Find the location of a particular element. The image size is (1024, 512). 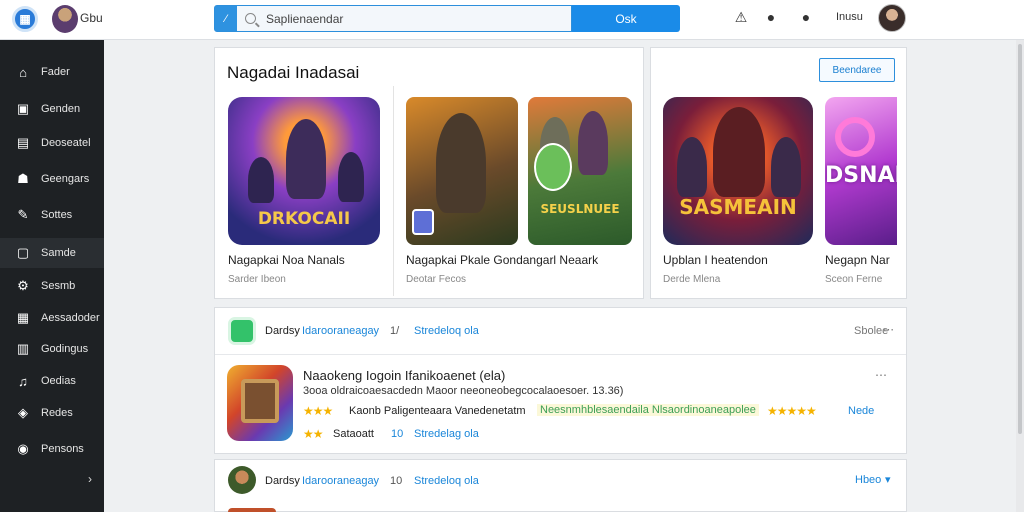

sidebar-item-label: Deoseatel is located at coordinates (66, 143).